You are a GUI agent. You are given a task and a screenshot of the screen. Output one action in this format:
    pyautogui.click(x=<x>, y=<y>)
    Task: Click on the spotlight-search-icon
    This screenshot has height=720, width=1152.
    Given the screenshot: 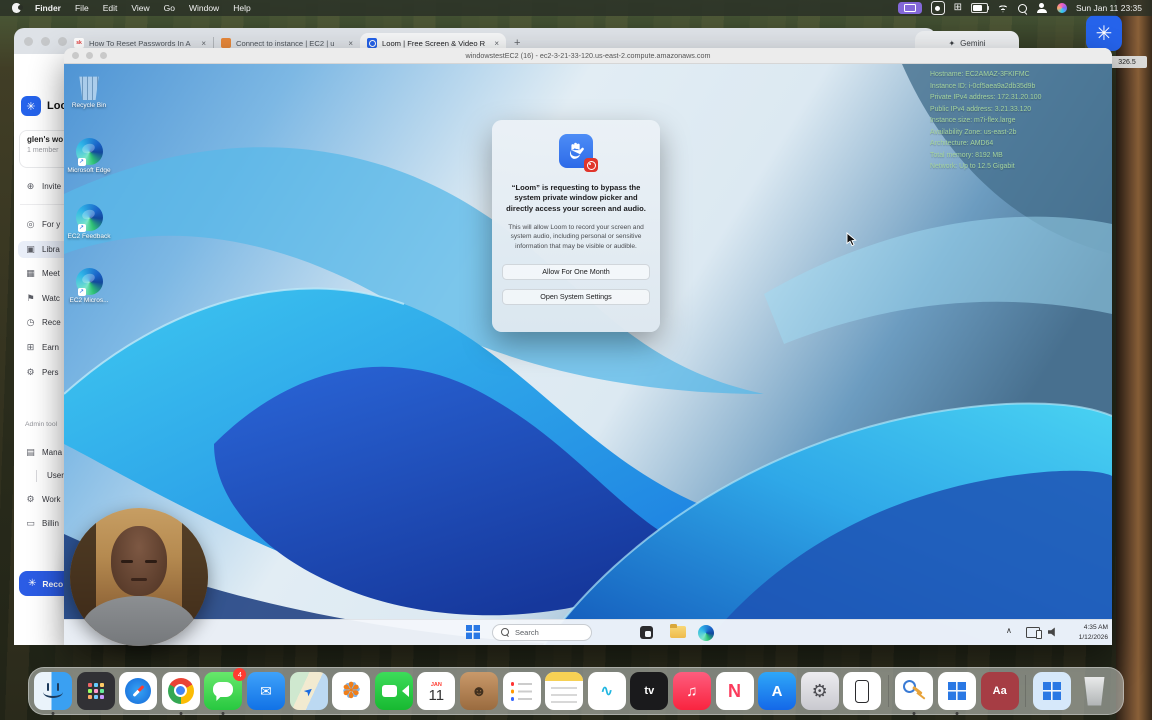 What is the action you would take?
    pyautogui.click(x=1022, y=8)
    